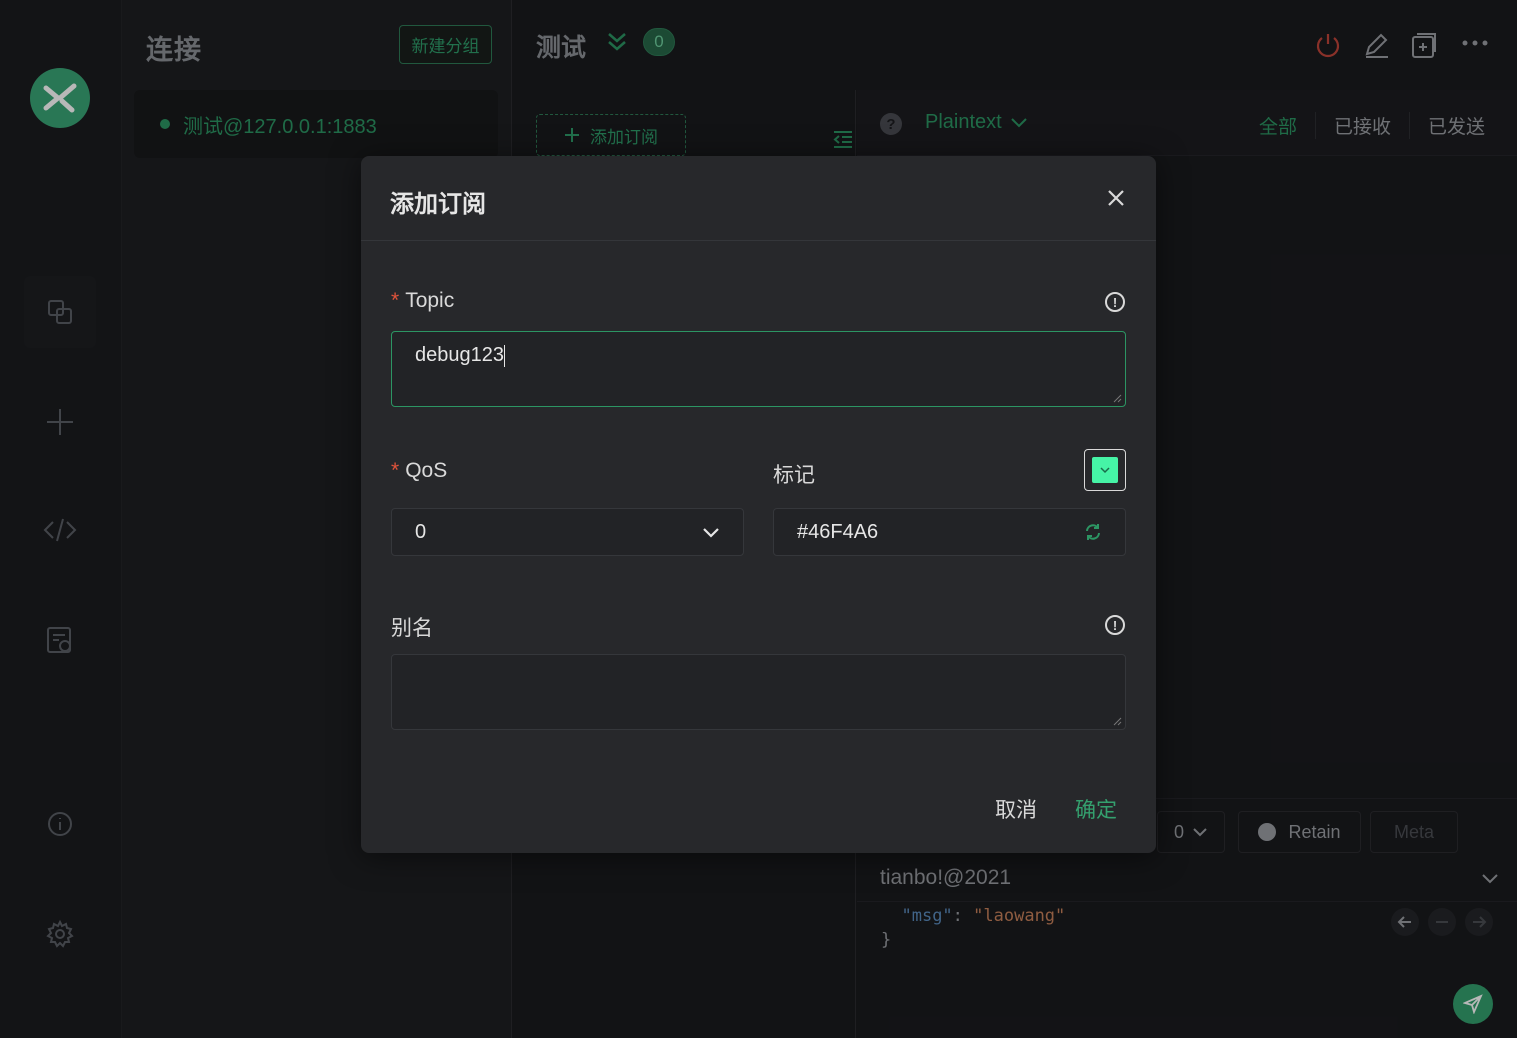 Image resolution: width=1517 pixels, height=1038 pixels. What do you see at coordinates (1115, 302) in the screenshot?
I see `topic-info-icon: !` at bounding box center [1115, 302].